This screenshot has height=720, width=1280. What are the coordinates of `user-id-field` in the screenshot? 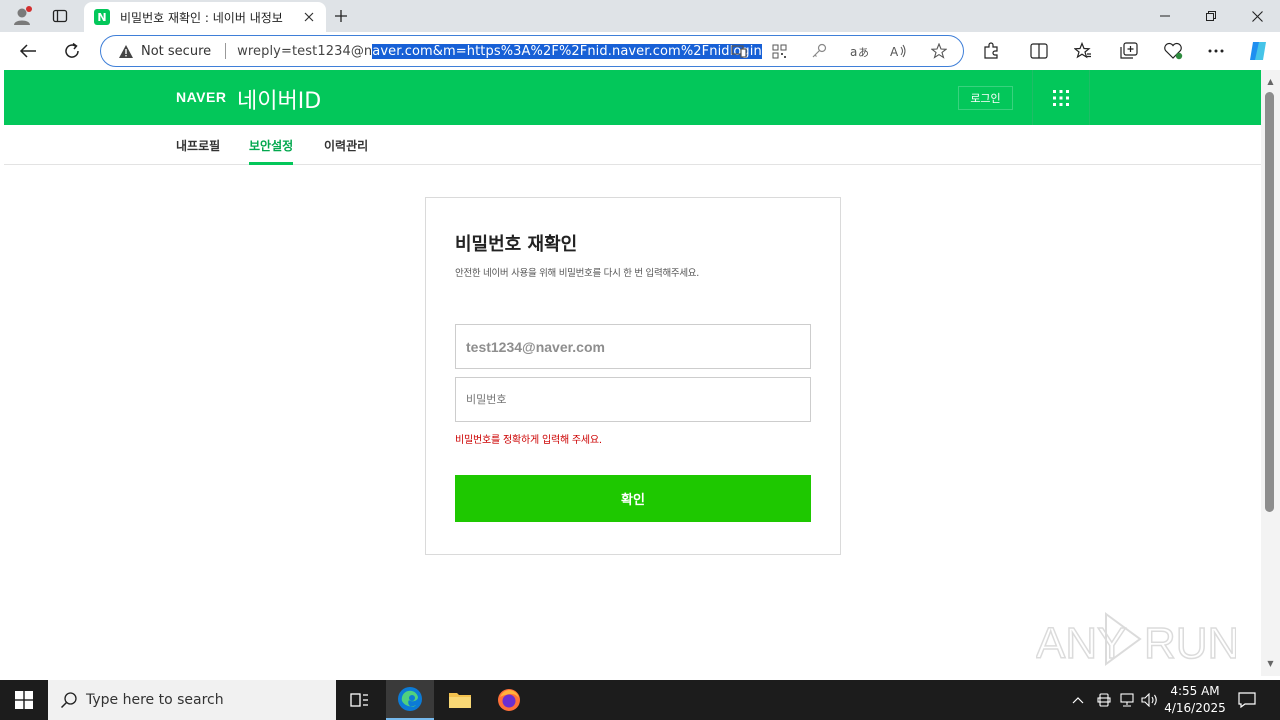 It's located at (633, 346).